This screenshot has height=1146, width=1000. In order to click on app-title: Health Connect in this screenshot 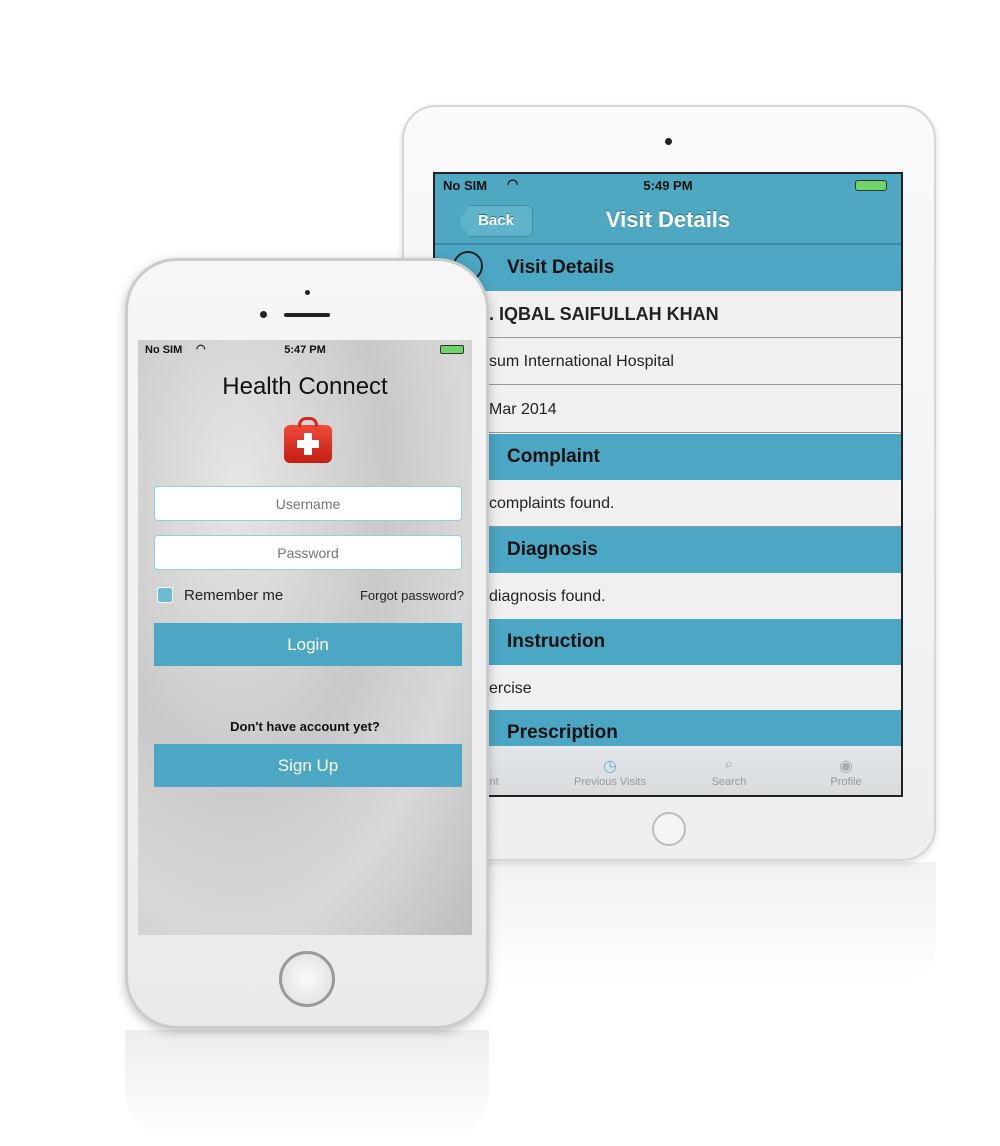, I will do `click(305, 386)`.